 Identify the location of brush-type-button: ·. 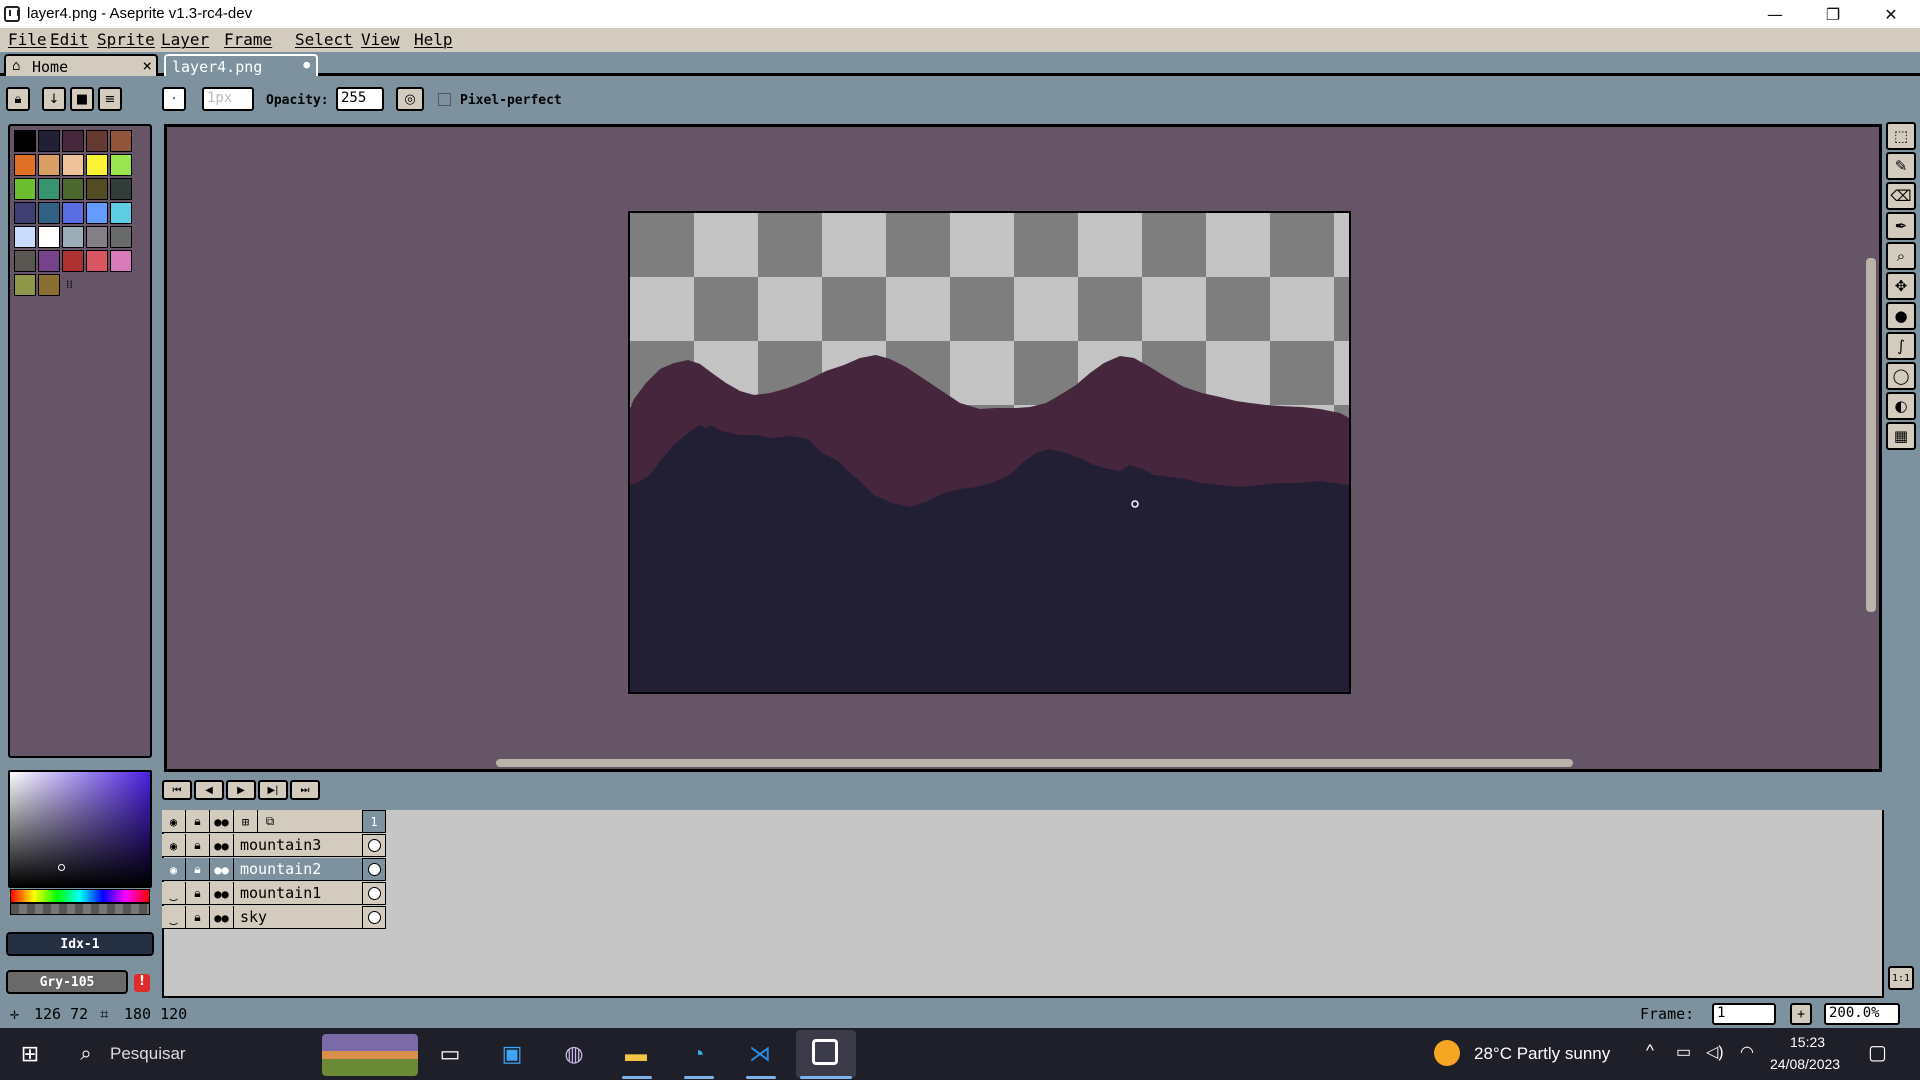
(174, 99).